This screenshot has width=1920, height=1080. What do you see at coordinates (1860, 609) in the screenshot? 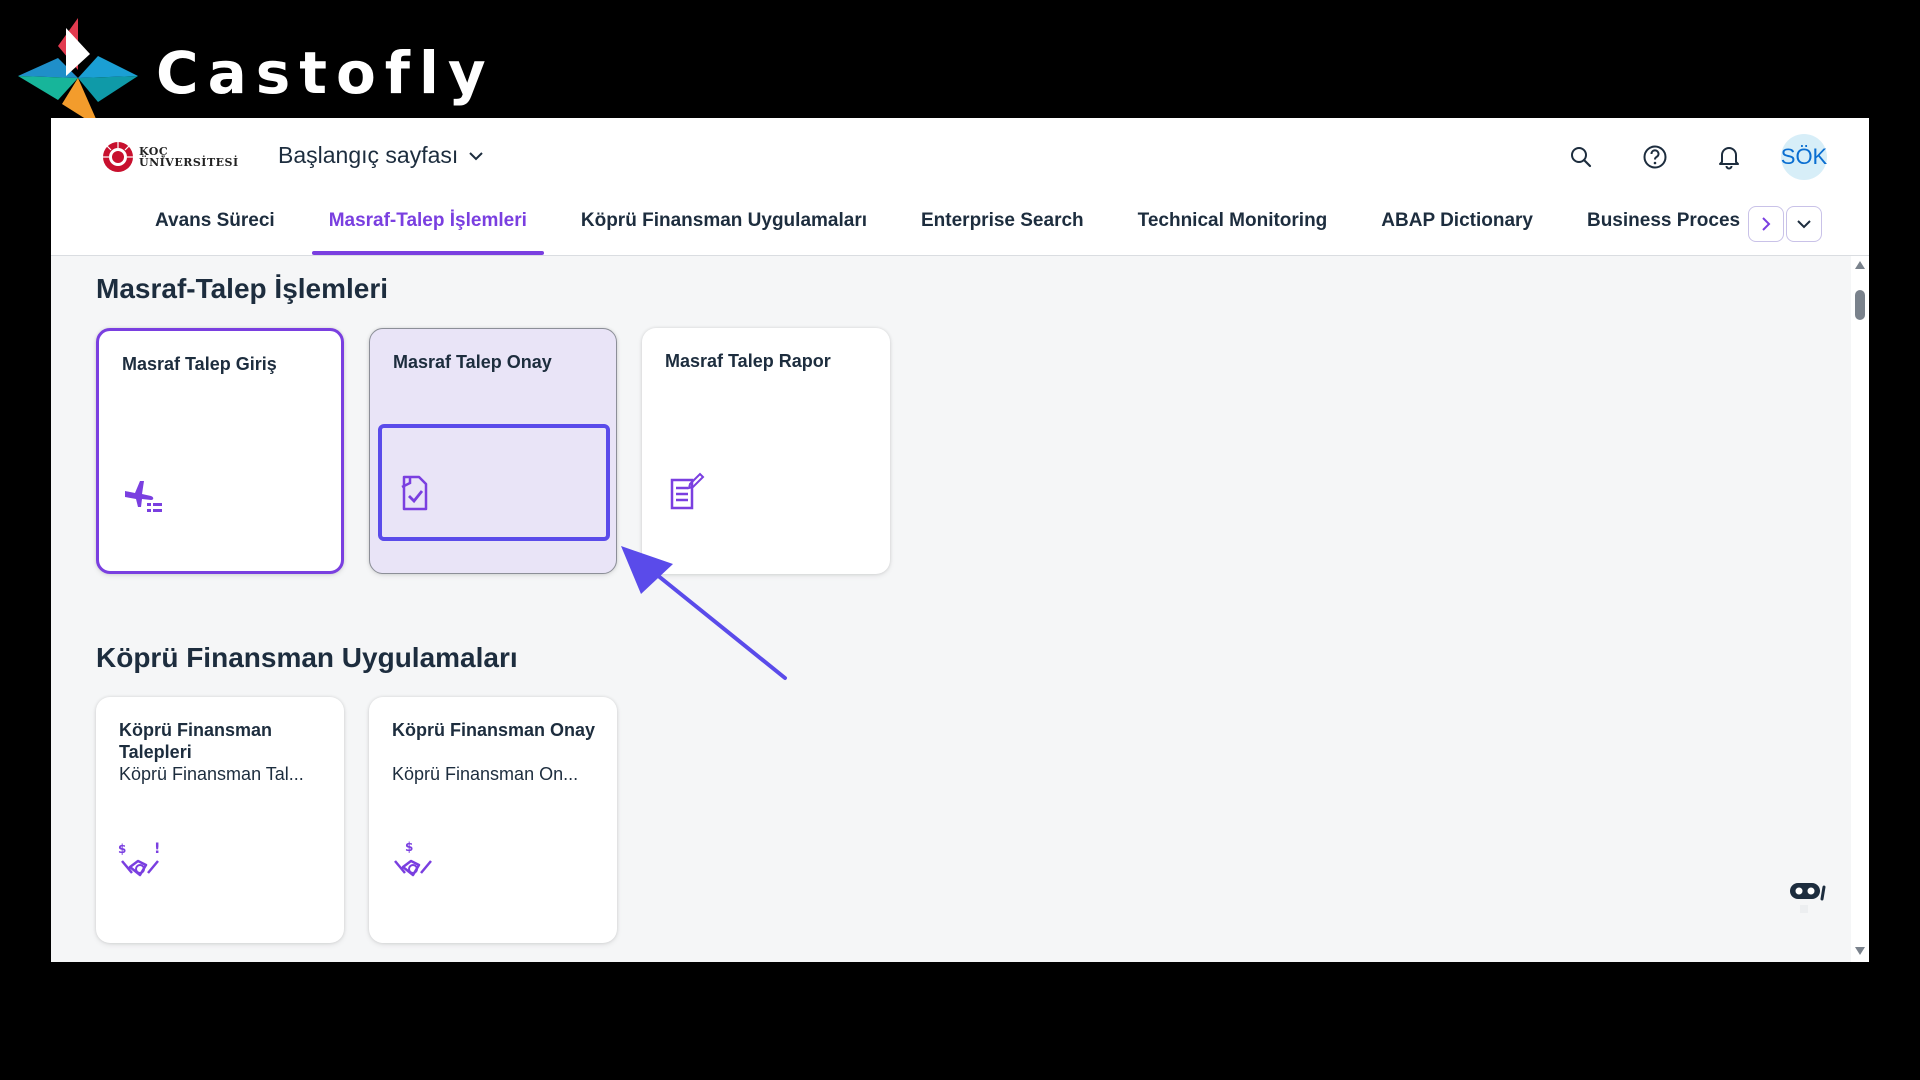
I see `vertical-scrollbar` at bounding box center [1860, 609].